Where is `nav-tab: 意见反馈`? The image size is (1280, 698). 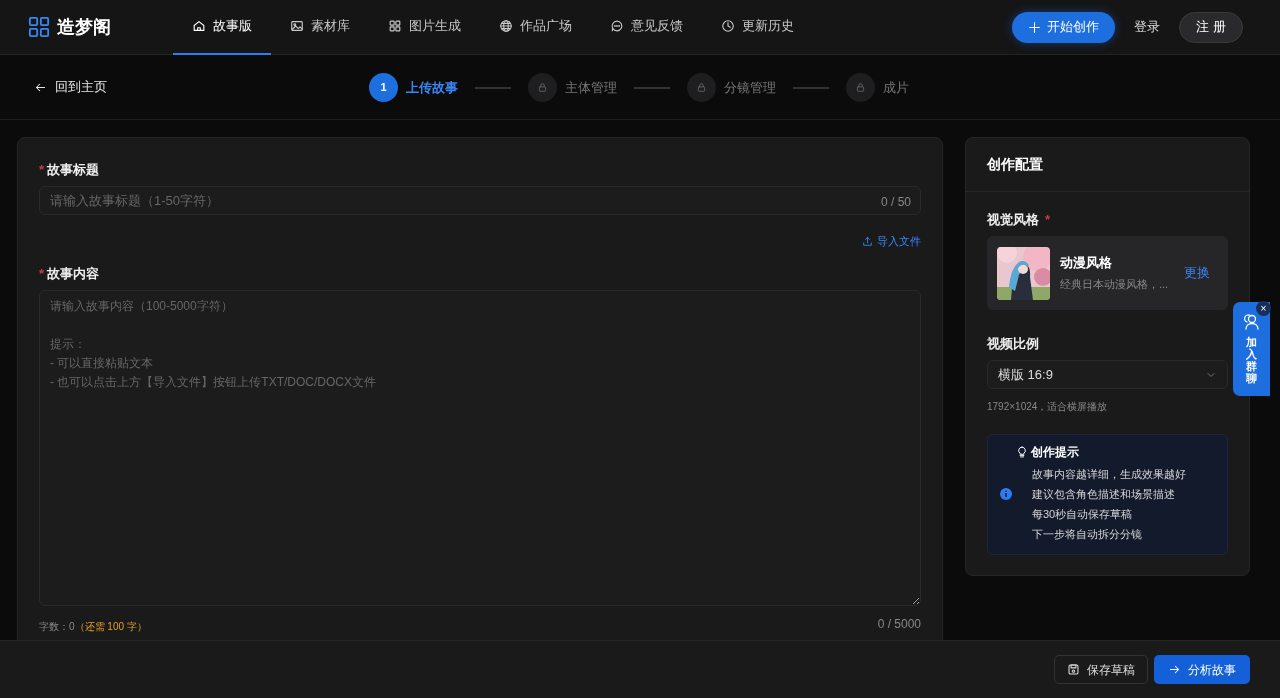 nav-tab: 意见反馈 is located at coordinates (646, 27).